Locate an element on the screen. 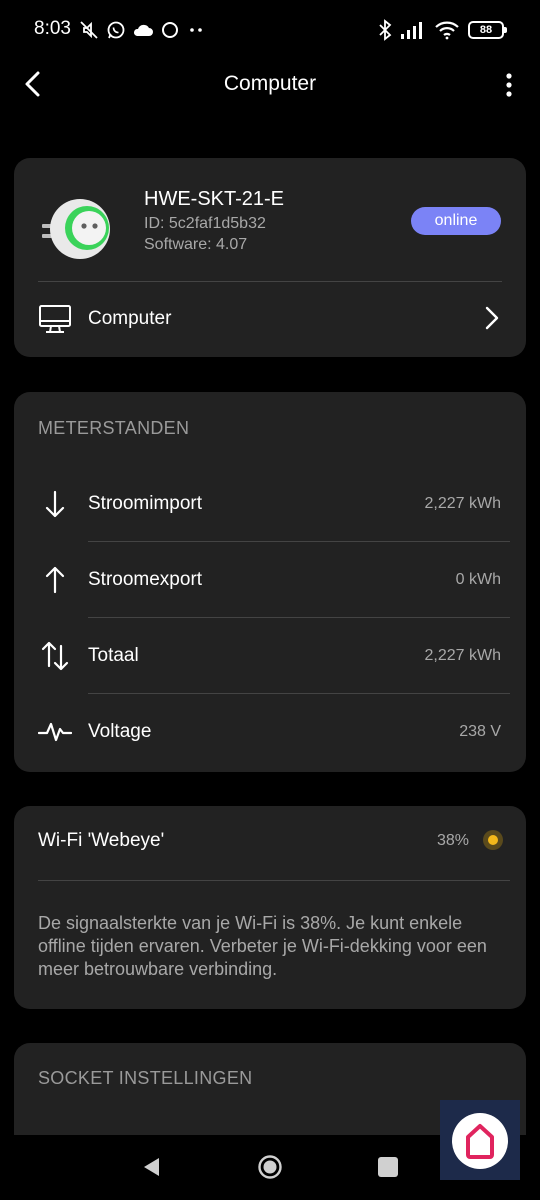 This screenshot has width=540, height=1200. whatsapp-icon is located at coordinates (116, 30).